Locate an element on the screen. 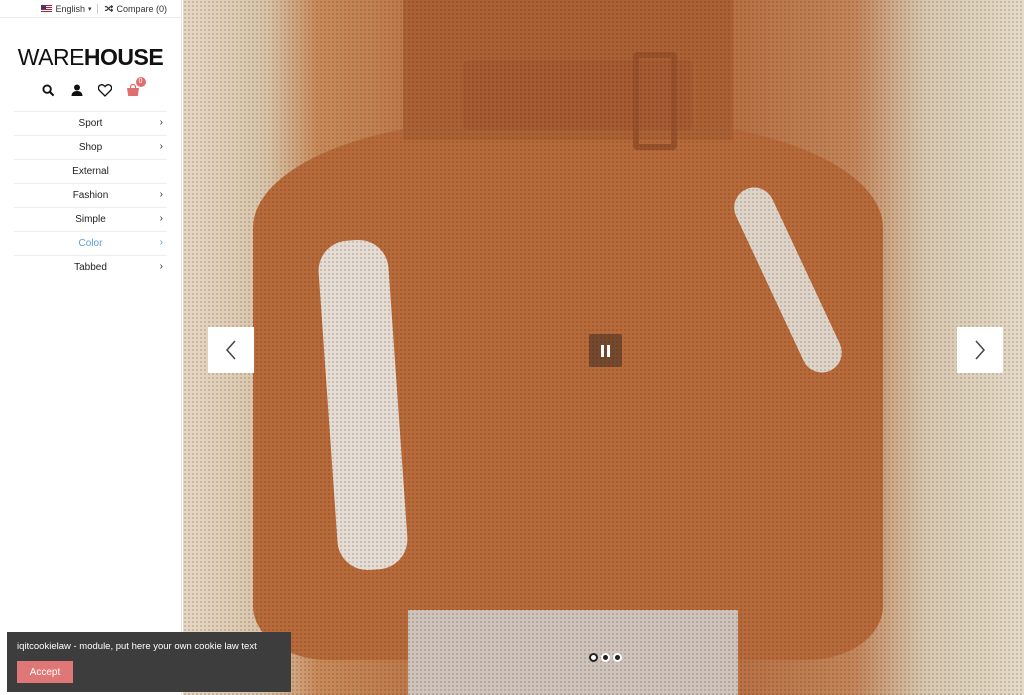 The height and width of the screenshot is (695, 1024). heart-icon is located at coordinates (104, 90).